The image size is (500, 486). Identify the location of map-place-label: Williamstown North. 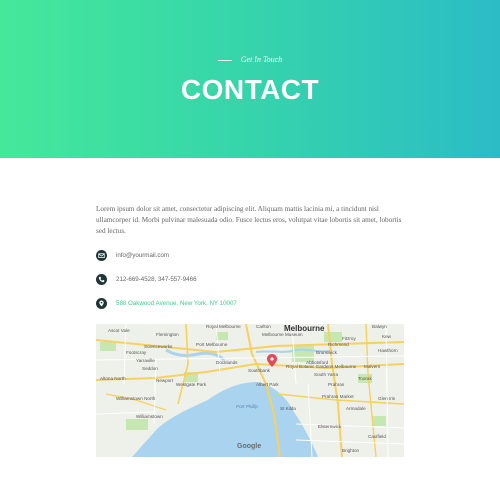
(136, 398).